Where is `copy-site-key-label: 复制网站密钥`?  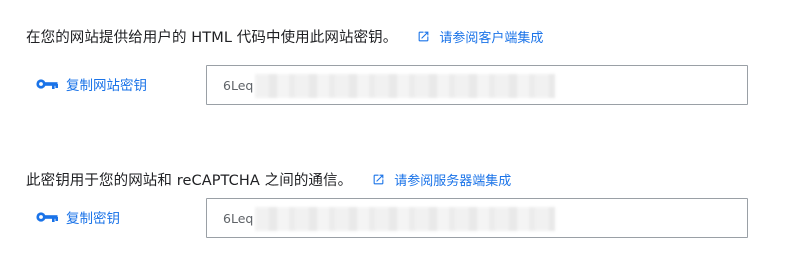 copy-site-key-label: 复制网站密钥 is located at coordinates (106, 86).